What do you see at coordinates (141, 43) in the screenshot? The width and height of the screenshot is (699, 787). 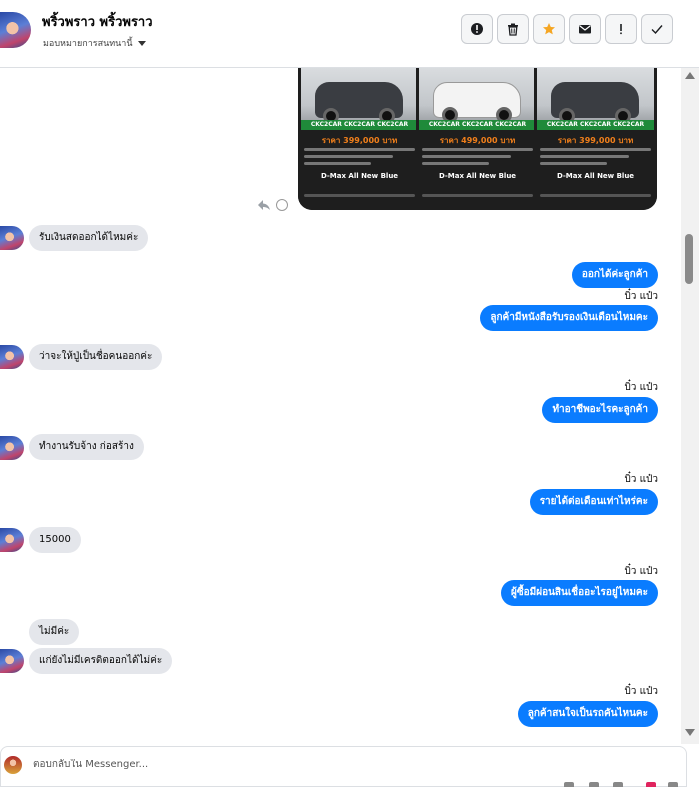 I see `caret-down-icon` at bounding box center [141, 43].